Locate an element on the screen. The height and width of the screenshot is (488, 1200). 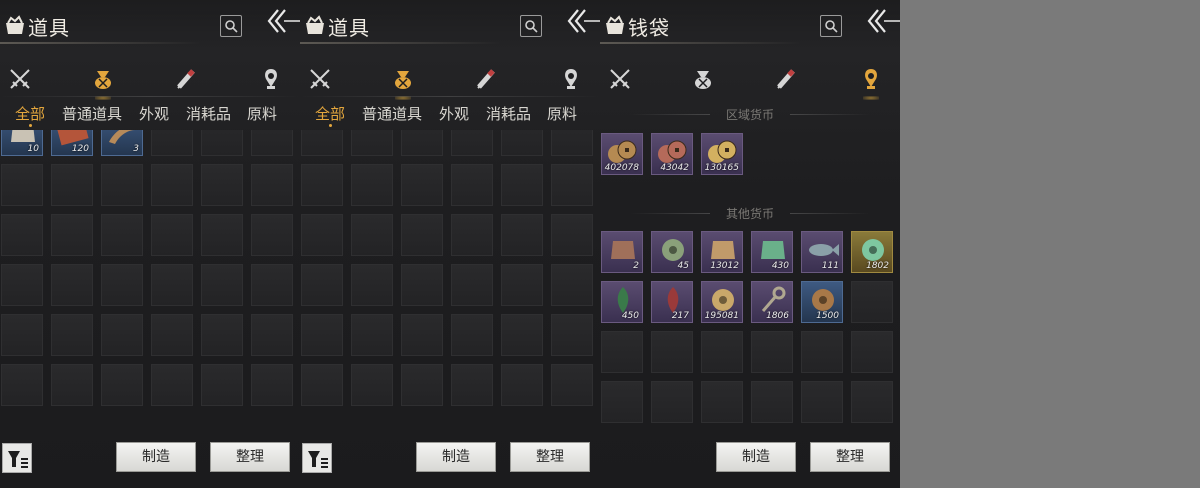
item-slot: 450 is located at coordinates (622, 302).